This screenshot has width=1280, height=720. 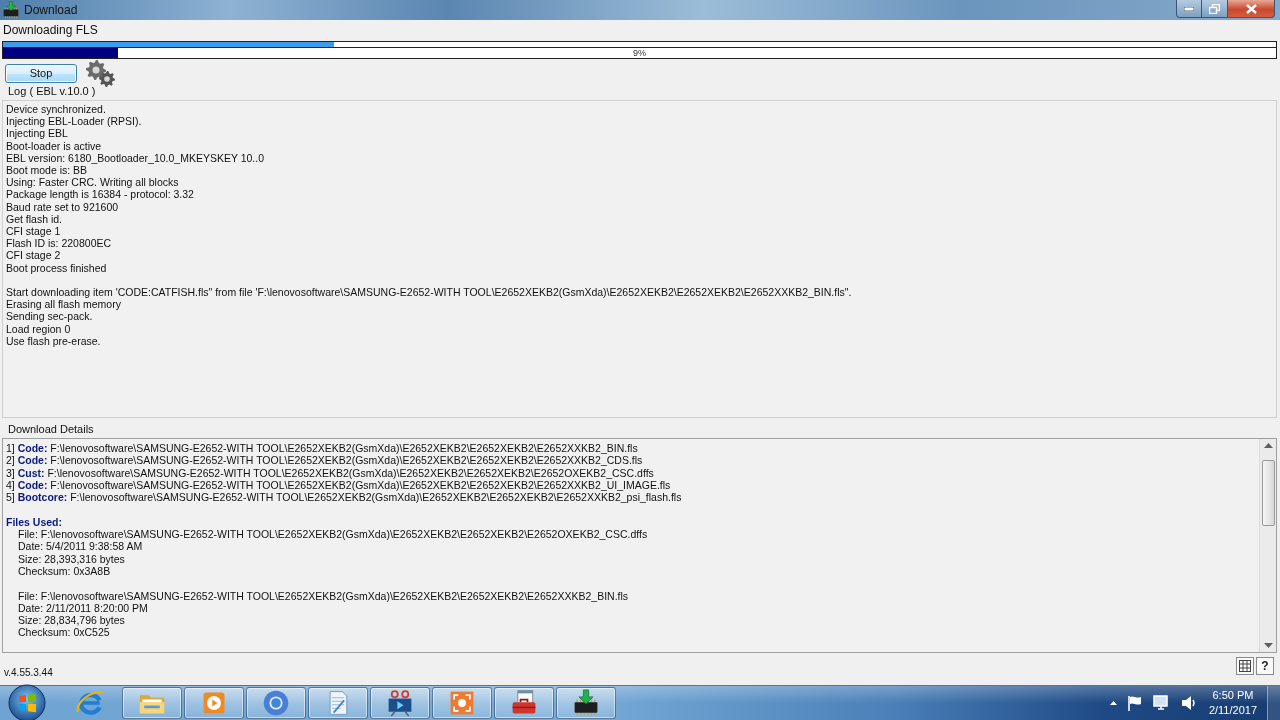 What do you see at coordinates (59, 243) in the screenshot?
I see `log-line: Flash ID is: 220800EC` at bounding box center [59, 243].